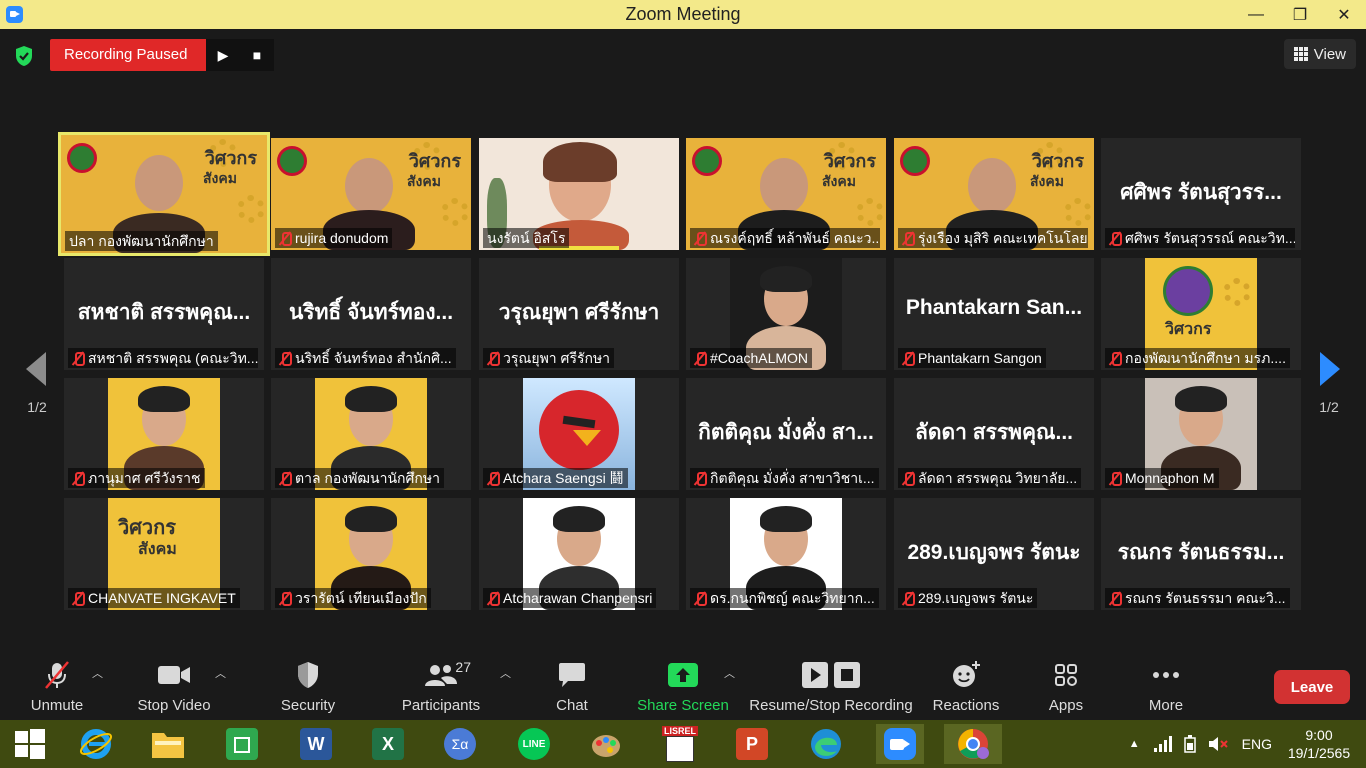  What do you see at coordinates (1201, 434) in the screenshot?
I see `participant-tile: Monnaphon M` at bounding box center [1201, 434].